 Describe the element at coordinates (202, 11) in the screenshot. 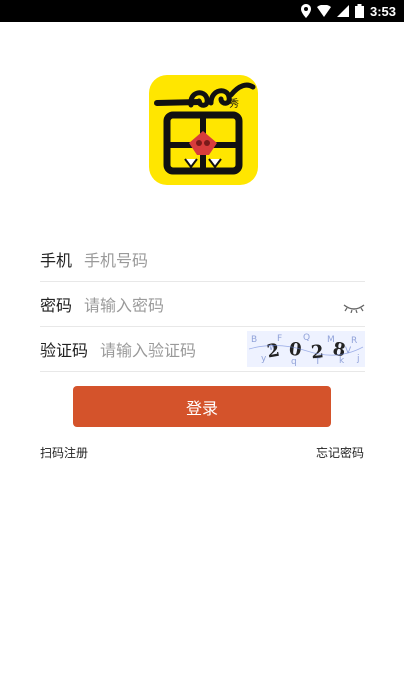

I see `status-bar: 3:53` at that location.